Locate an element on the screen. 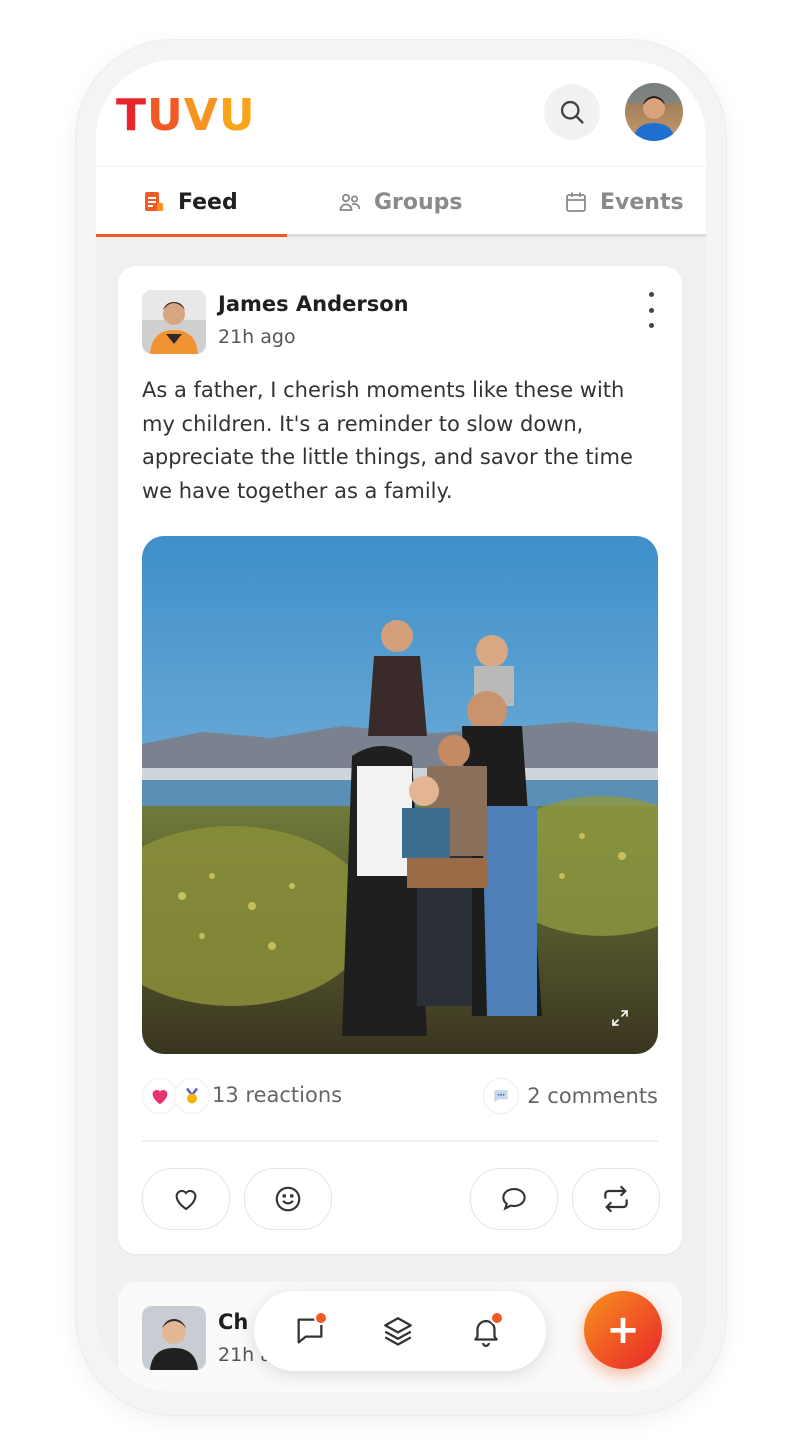 This screenshot has height=1442, width=800. tab-active-indicator is located at coordinates (191, 235).